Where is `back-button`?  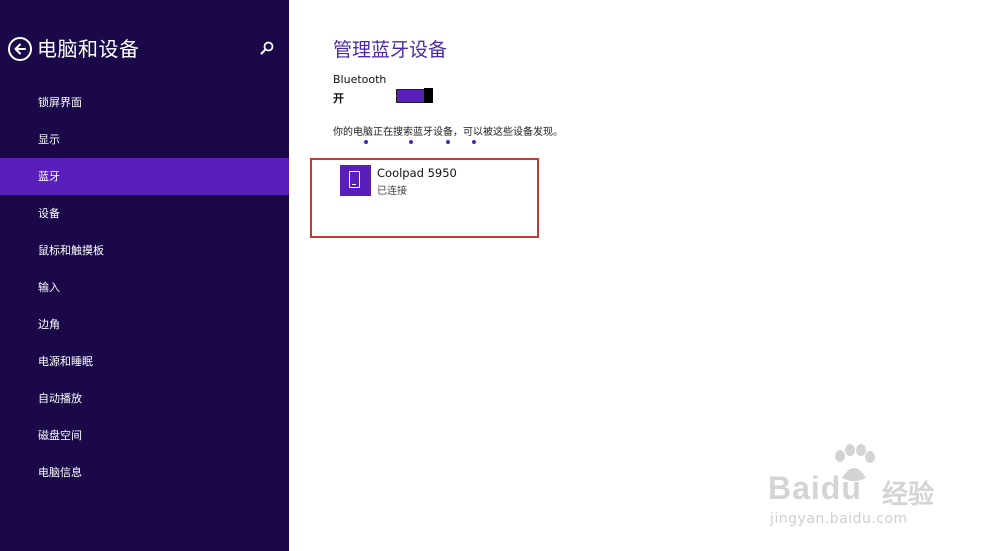
back-button is located at coordinates (20, 49).